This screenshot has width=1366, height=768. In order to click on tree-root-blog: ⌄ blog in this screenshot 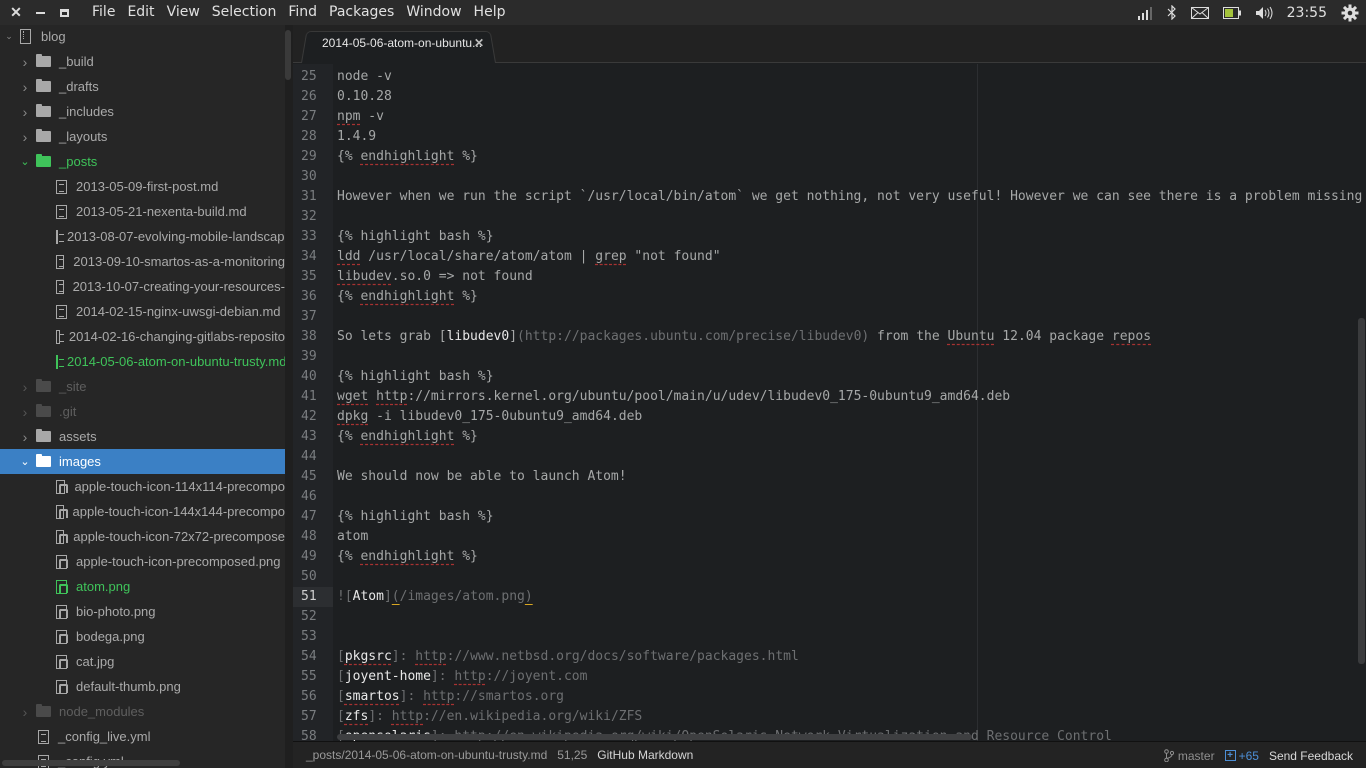, I will do `click(142, 37)`.